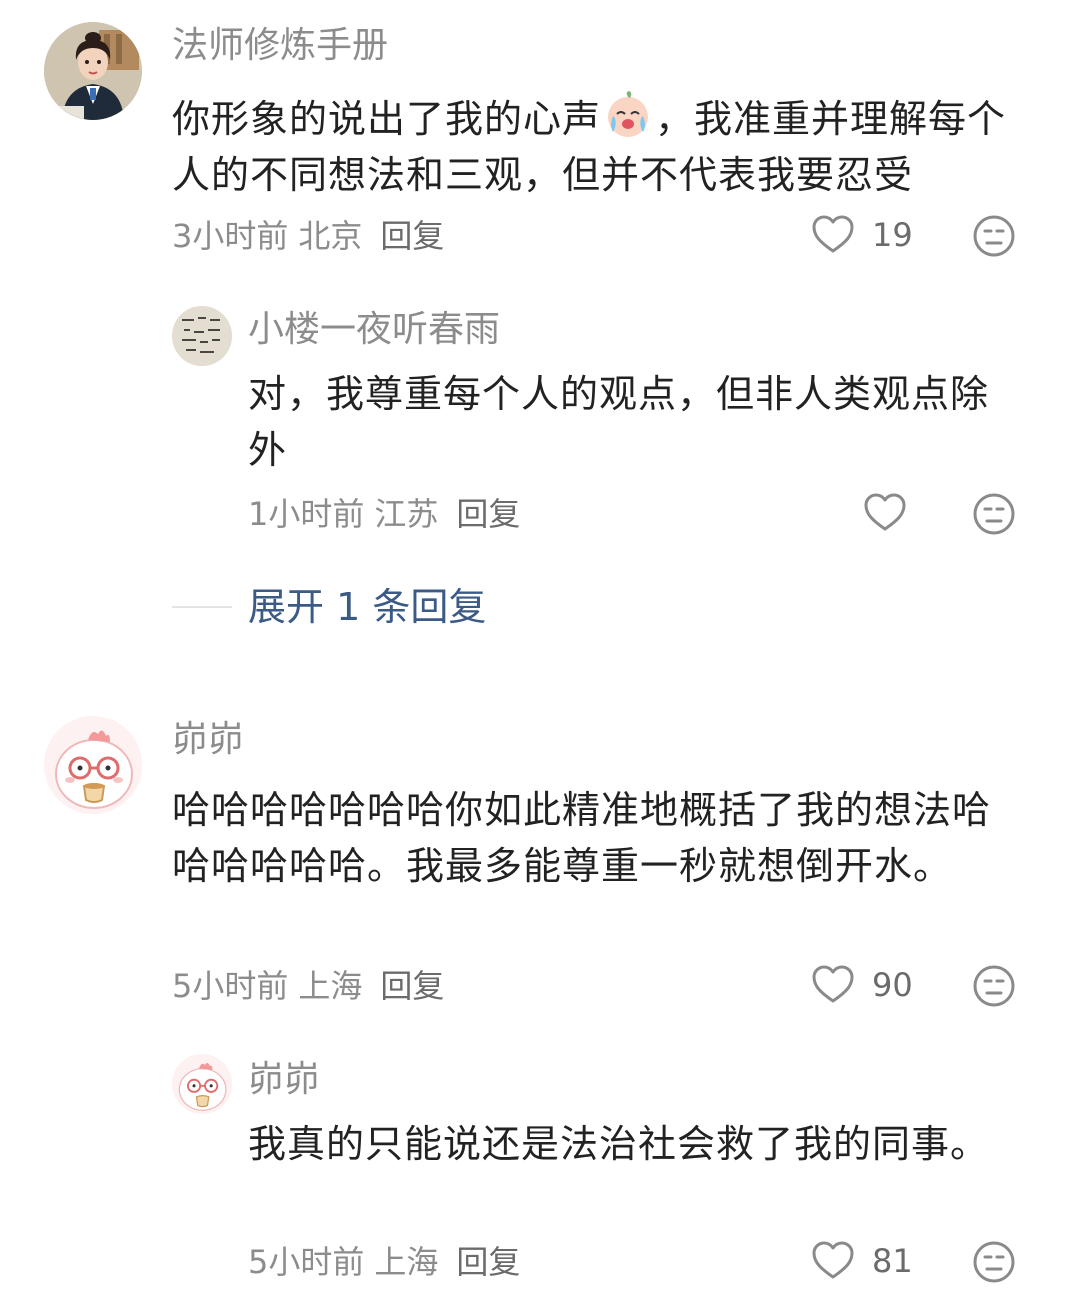 This screenshot has height=1298, width=1080. I want to click on calligraphy-avatar-icon, so click(202, 336).